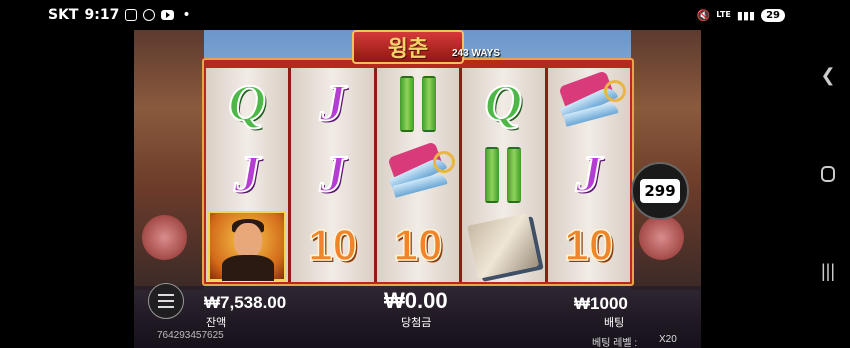  Describe the element at coordinates (416, 323) in the screenshot. I see `win-label: 당첨금` at that location.